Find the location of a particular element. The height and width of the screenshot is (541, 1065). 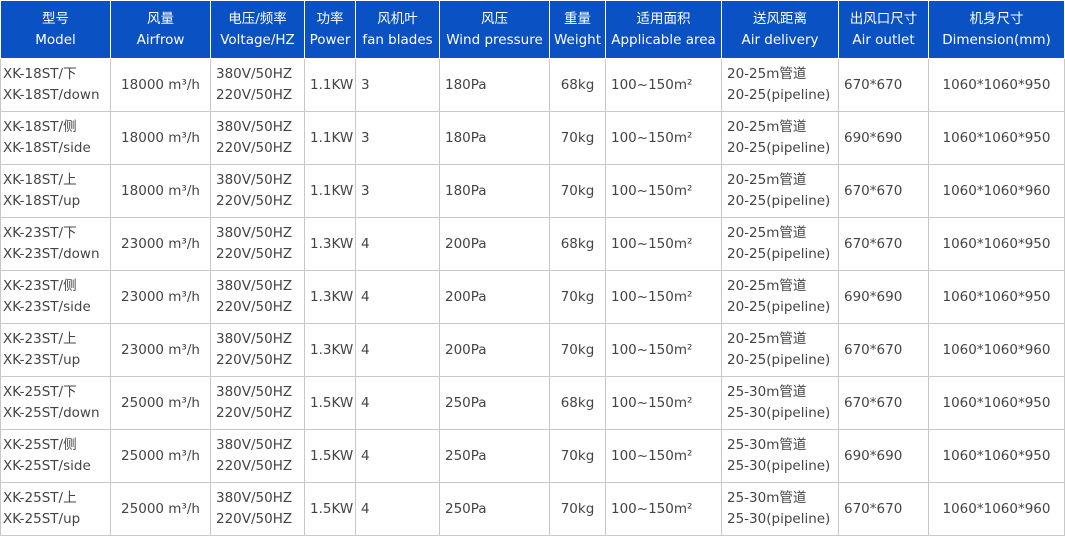

cell-model-line: XK-18ST/down is located at coordinates (51, 95).